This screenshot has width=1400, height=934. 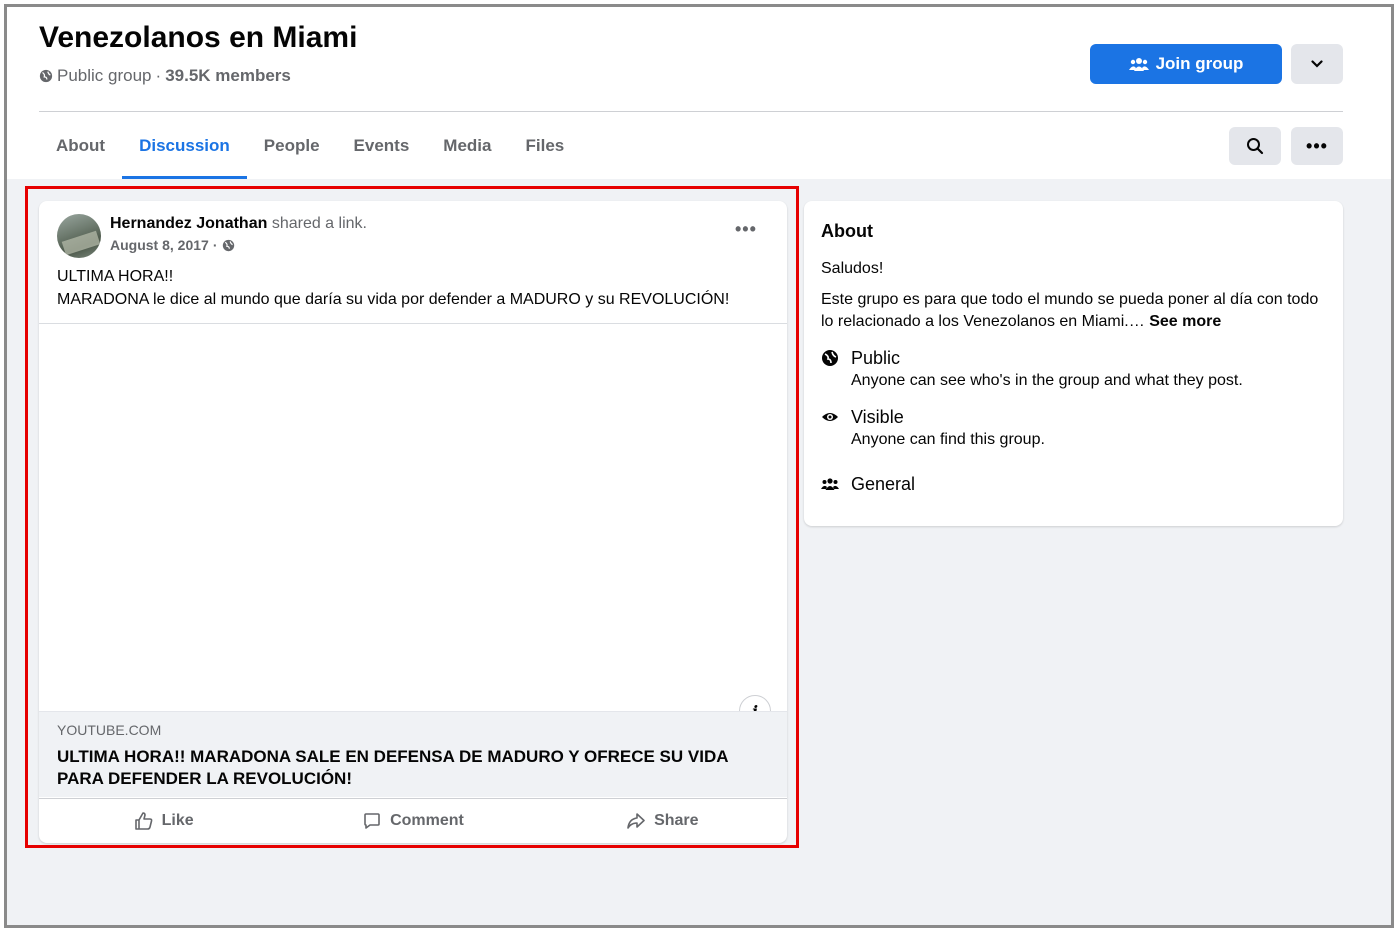 What do you see at coordinates (676, 820) in the screenshot?
I see `share-label: Share` at bounding box center [676, 820].